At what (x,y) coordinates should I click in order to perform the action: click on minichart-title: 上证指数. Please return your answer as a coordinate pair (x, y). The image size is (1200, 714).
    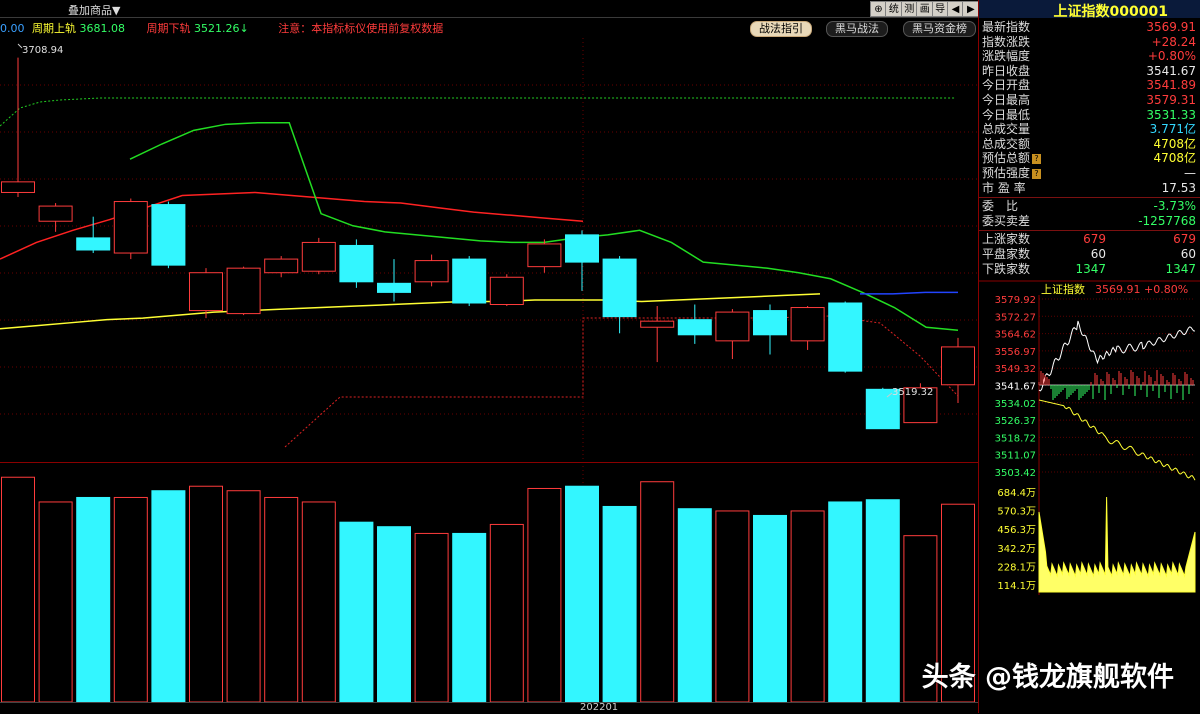
    Looking at the image, I should click on (1063, 289).